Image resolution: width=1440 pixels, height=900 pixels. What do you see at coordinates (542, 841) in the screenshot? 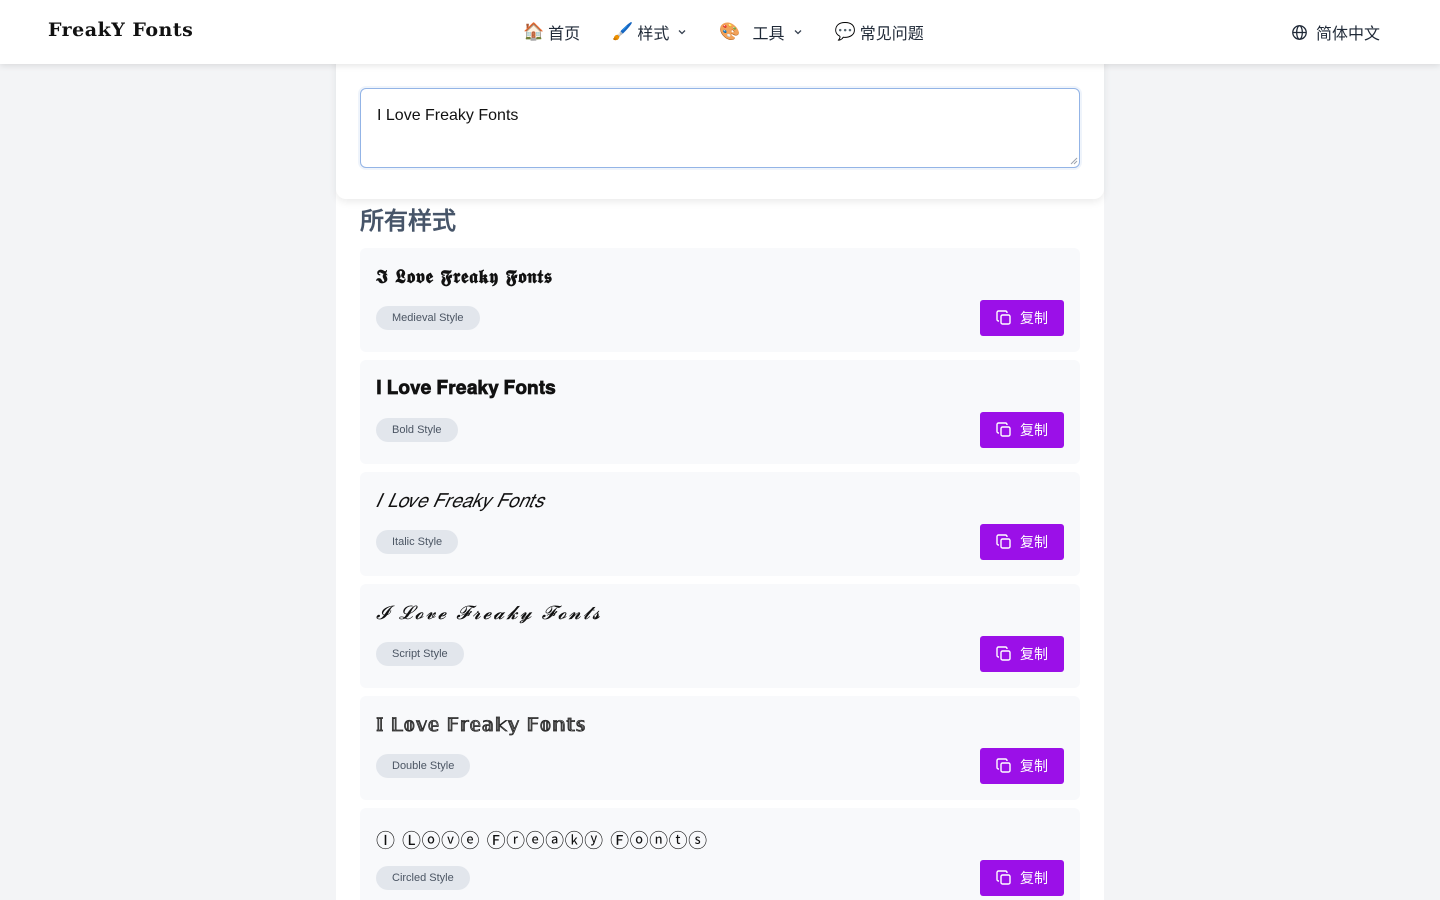
I see `style-preview: Ⓘ Ⓛⓞⓥⓔ Ⓕⓡⓔⓐⓚⓨ Ⓕⓞⓝⓣⓢ` at bounding box center [542, 841].